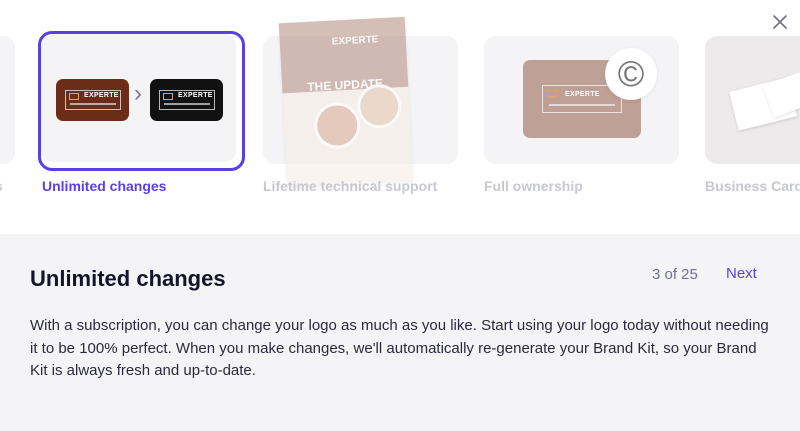 This screenshot has width=800, height=431. What do you see at coordinates (350, 186) in the screenshot?
I see `carousel-card-label-lifetime-support: Lifetime technical support` at bounding box center [350, 186].